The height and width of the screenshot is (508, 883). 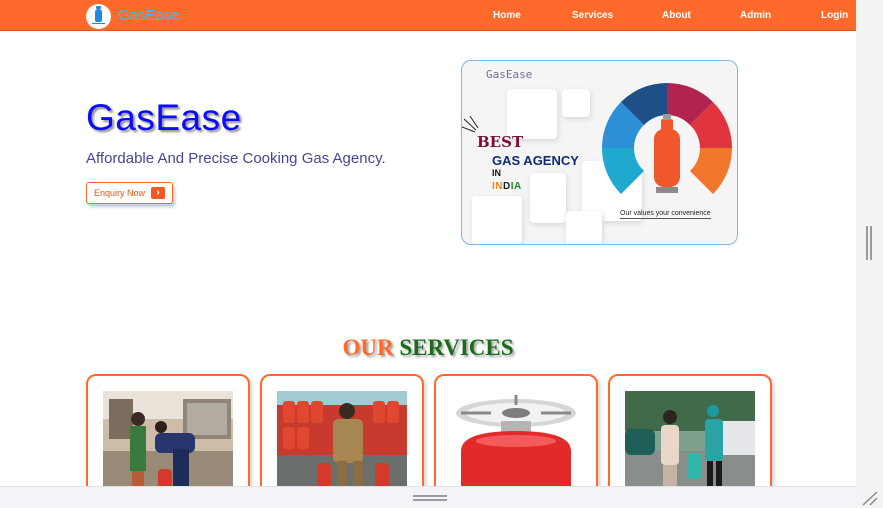 What do you see at coordinates (120, 193) in the screenshot?
I see `enquiry-now-label: Enquiry Now` at bounding box center [120, 193].